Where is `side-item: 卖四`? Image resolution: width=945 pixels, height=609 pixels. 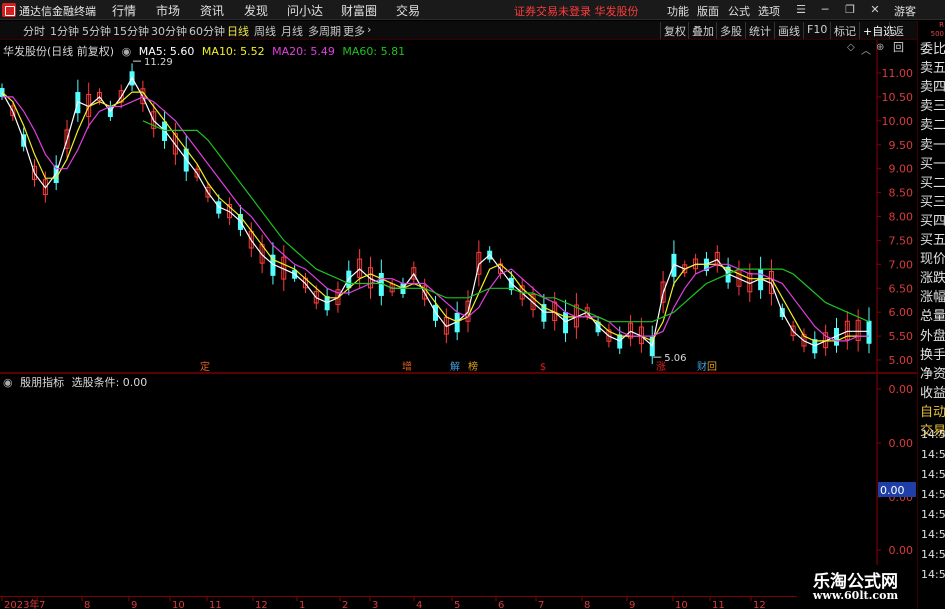
side-item: 卖四 is located at coordinates (932, 87).